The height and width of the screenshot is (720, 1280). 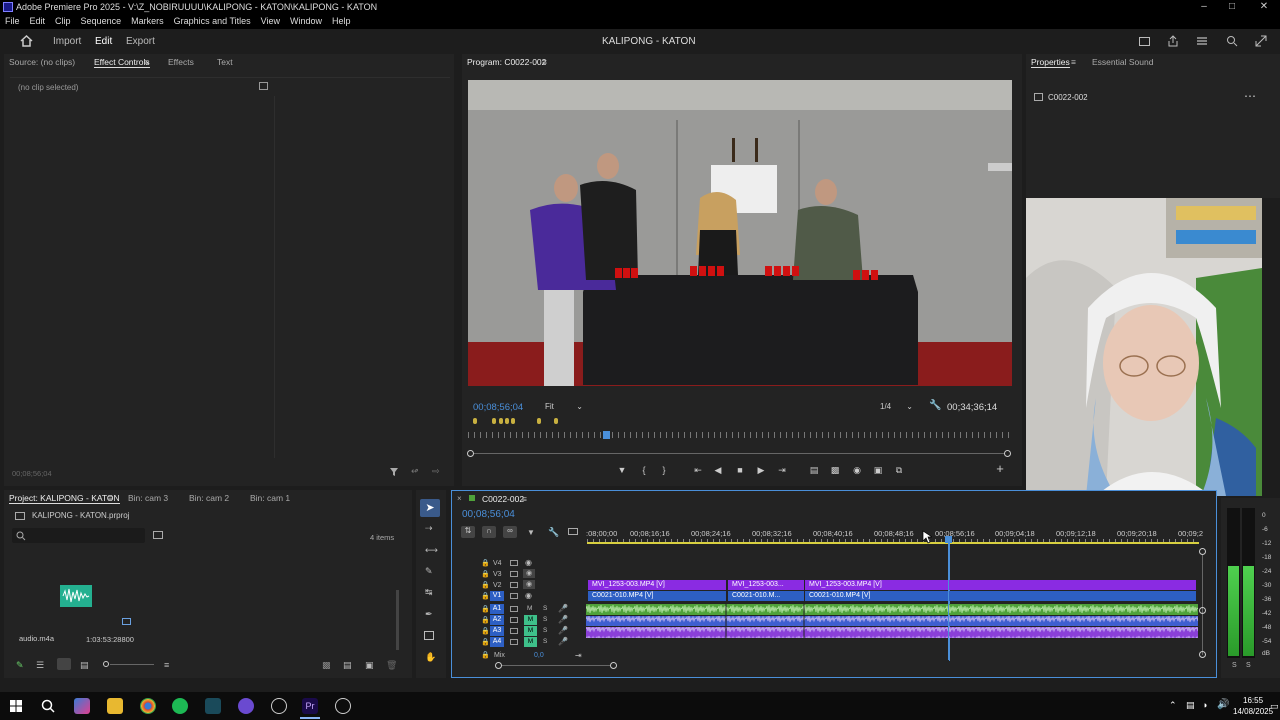 I want to click on zoom-handle-left, so click(x=470, y=453).